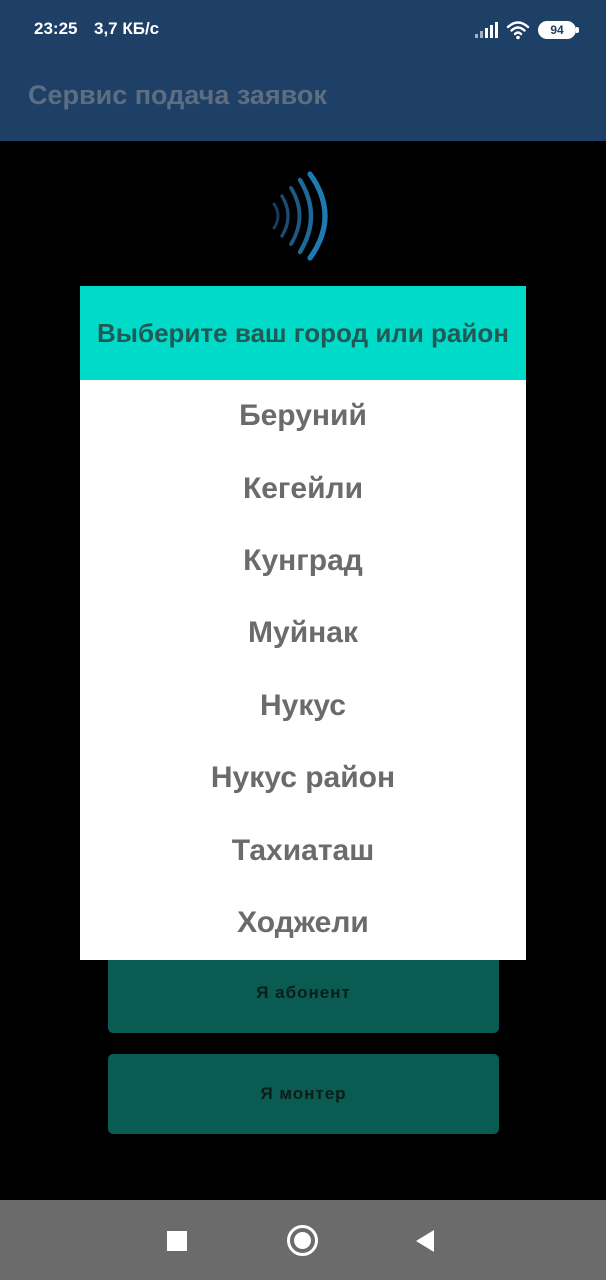 Image resolution: width=606 pixels, height=1280 pixels. Describe the element at coordinates (518, 30) in the screenshot. I see `wifi-icon` at that location.